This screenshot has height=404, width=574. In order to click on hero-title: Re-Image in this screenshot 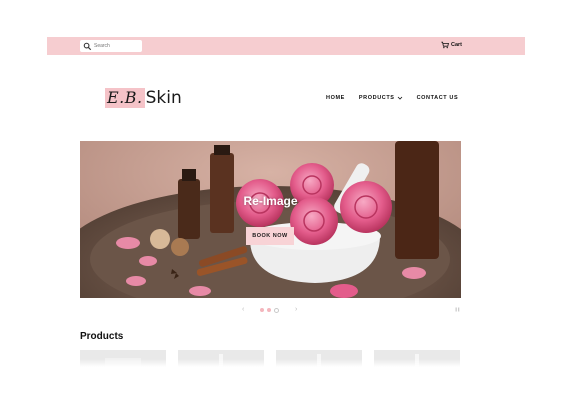, I will do `click(270, 201)`.